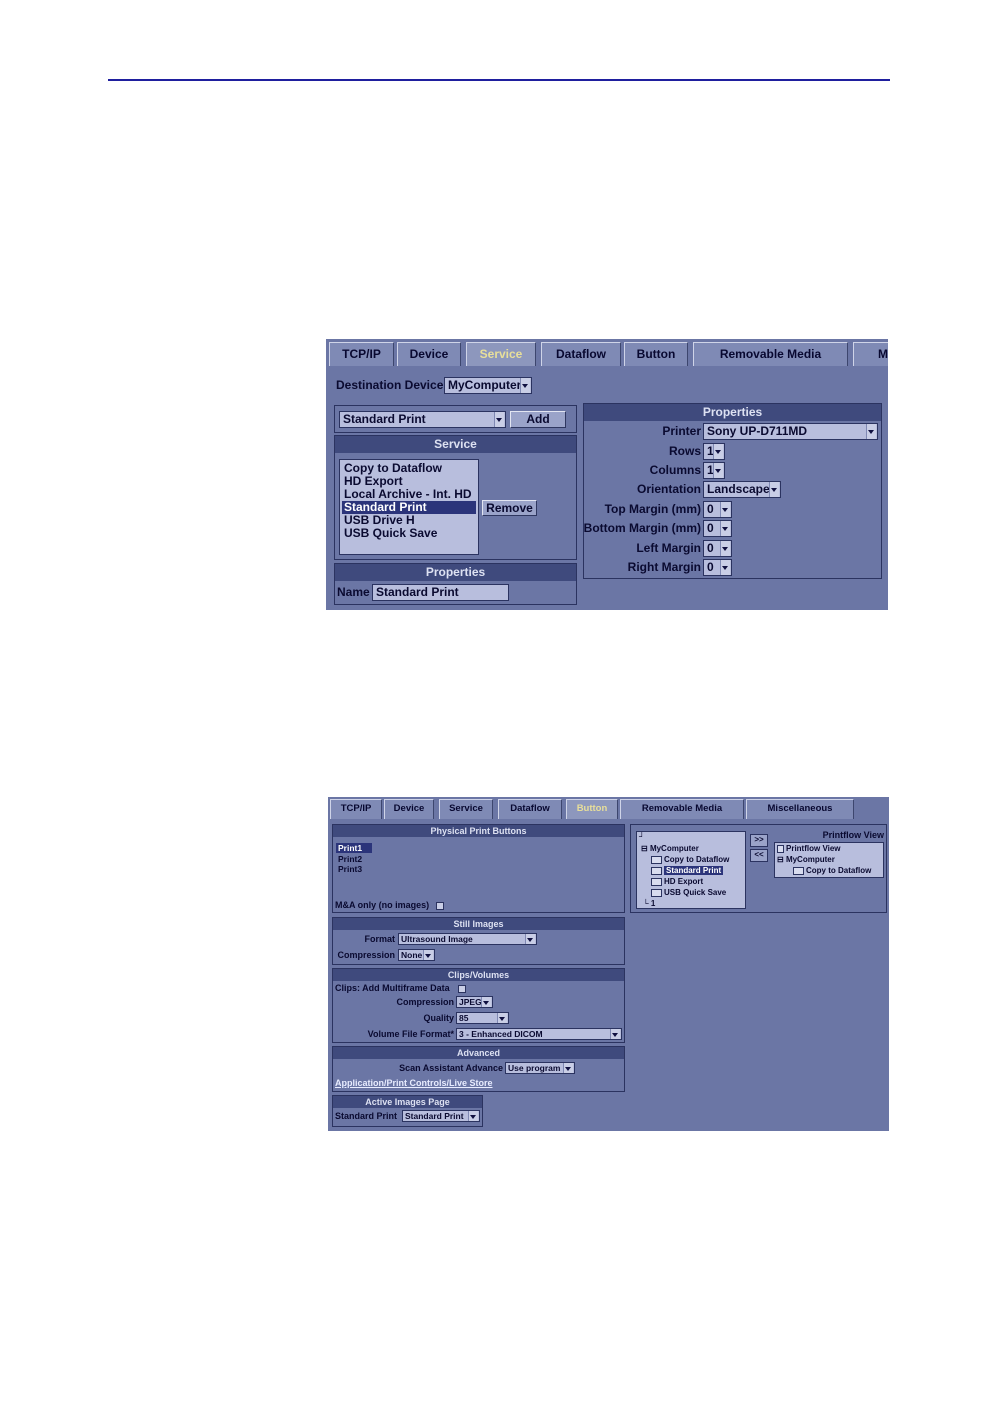  I want to click on left-margin-label: Left Margin, so click(668, 548).